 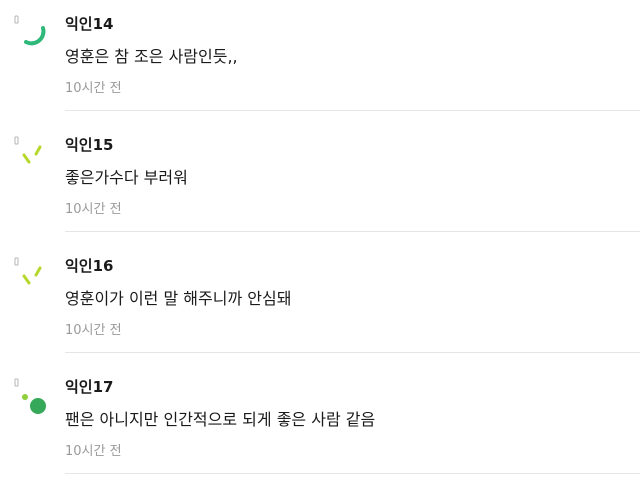 I want to click on green-arc-icon, so click(x=30, y=30).